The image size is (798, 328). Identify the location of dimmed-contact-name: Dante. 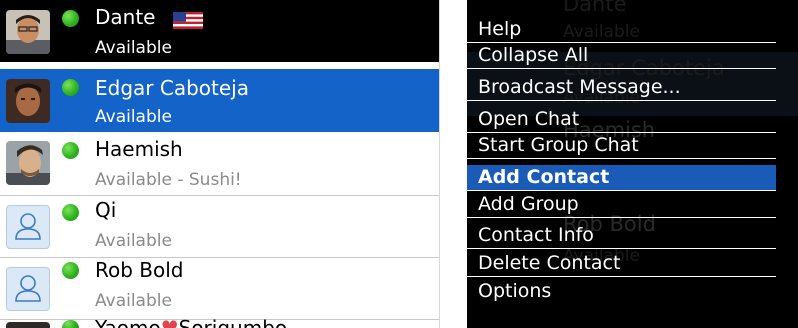
(595, 8).